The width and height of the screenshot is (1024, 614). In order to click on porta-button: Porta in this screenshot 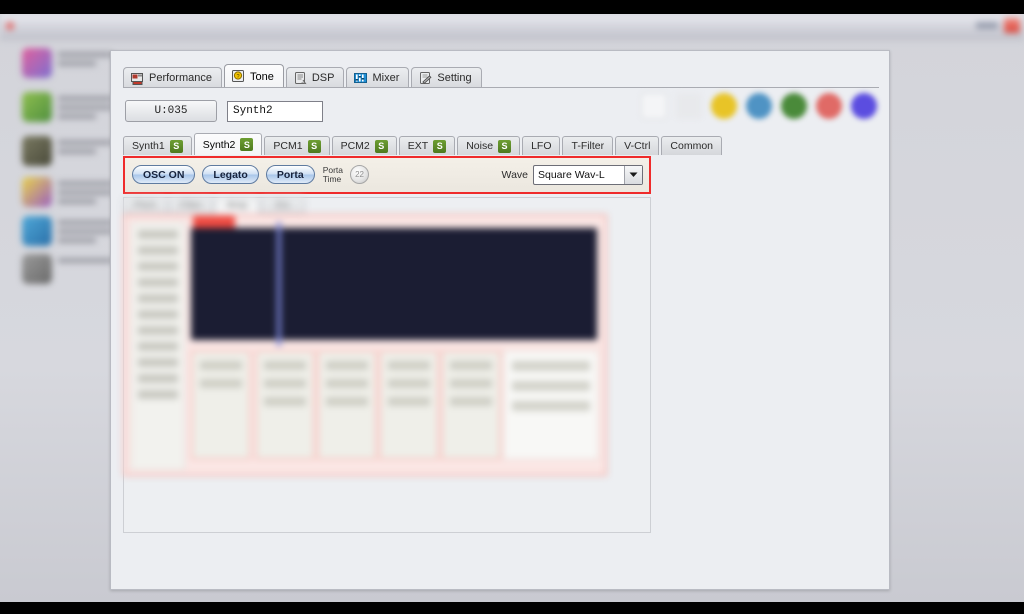, I will do `click(290, 174)`.